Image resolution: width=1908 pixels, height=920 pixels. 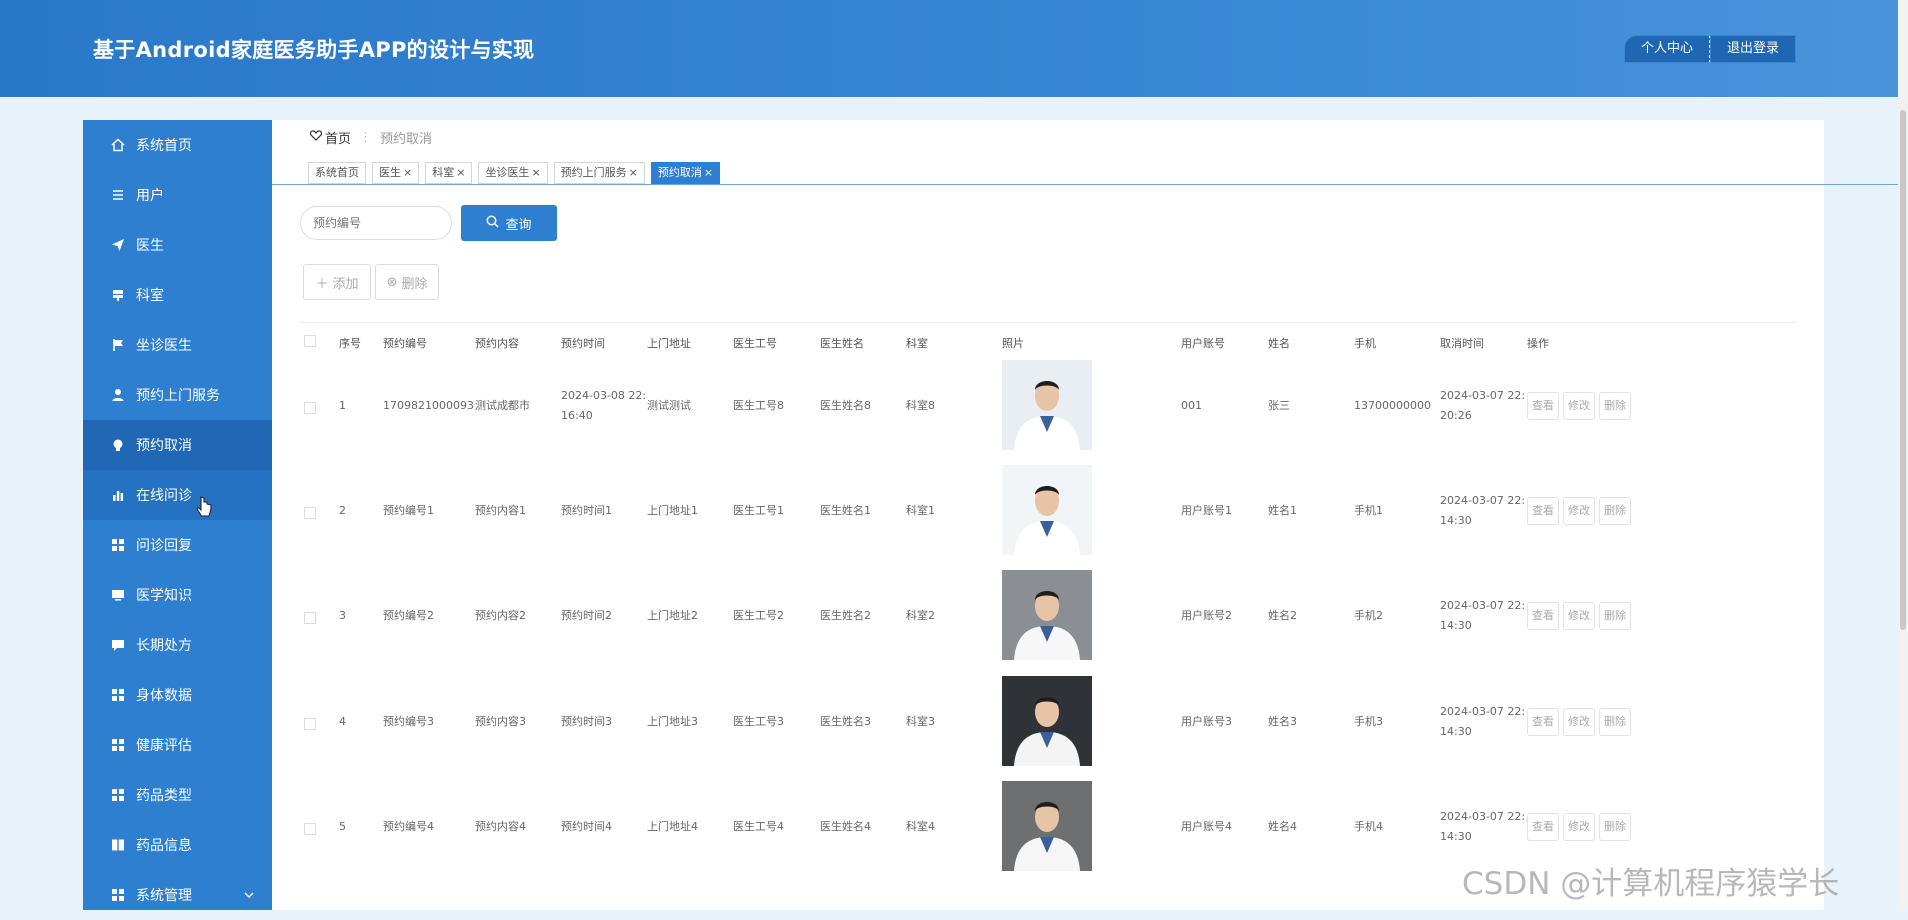 I want to click on profile-button: 个人中心, so click(x=1667, y=49).